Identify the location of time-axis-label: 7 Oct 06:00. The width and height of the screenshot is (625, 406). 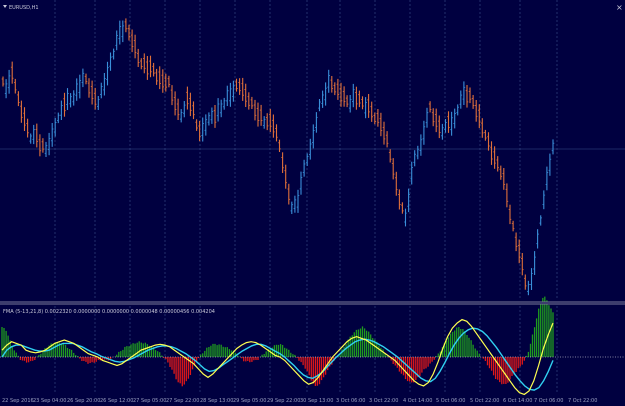
(548, 401).